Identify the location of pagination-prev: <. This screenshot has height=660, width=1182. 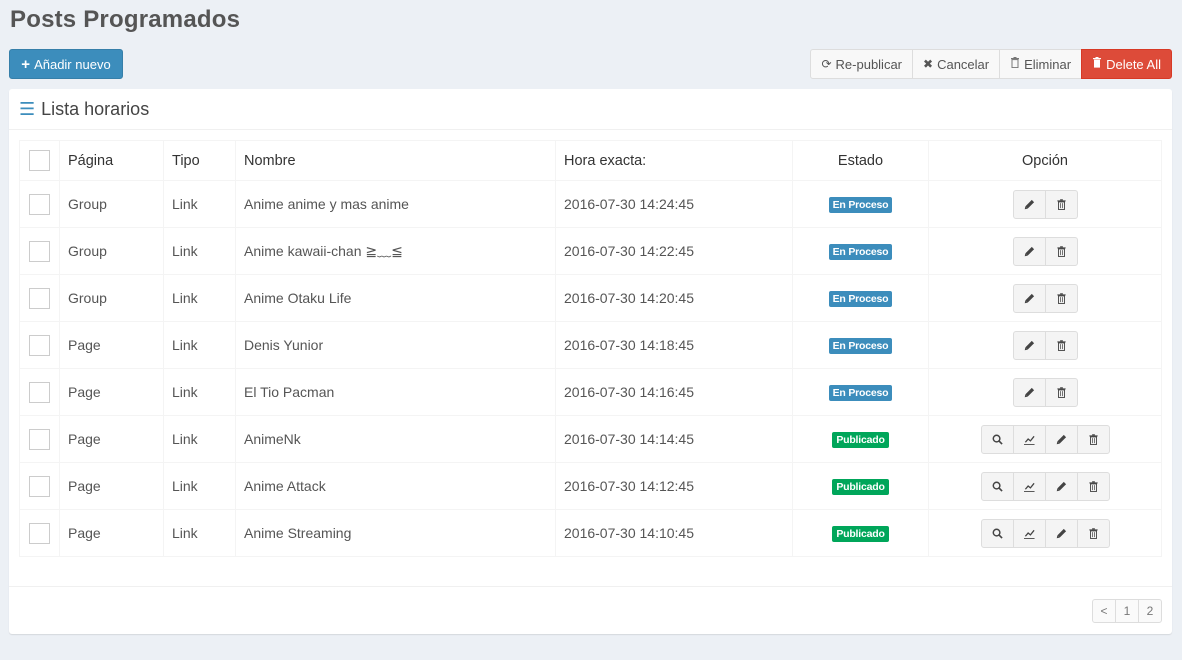
(1104, 611).